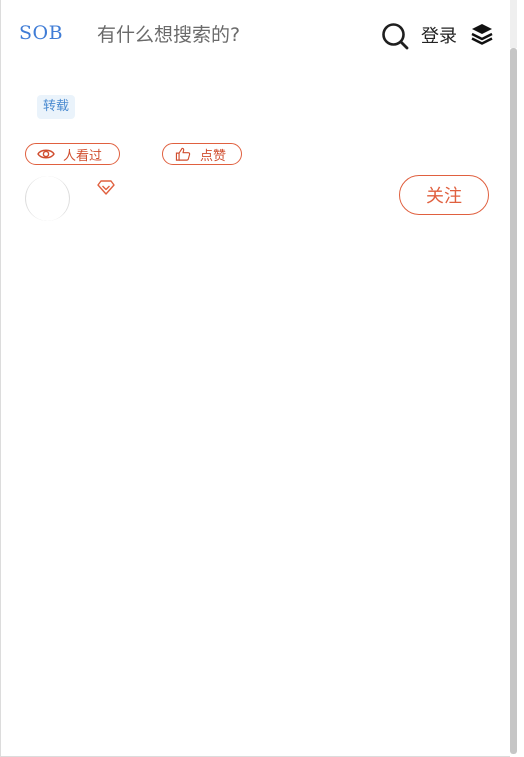  I want to click on scrollbar, so click(516, 378).